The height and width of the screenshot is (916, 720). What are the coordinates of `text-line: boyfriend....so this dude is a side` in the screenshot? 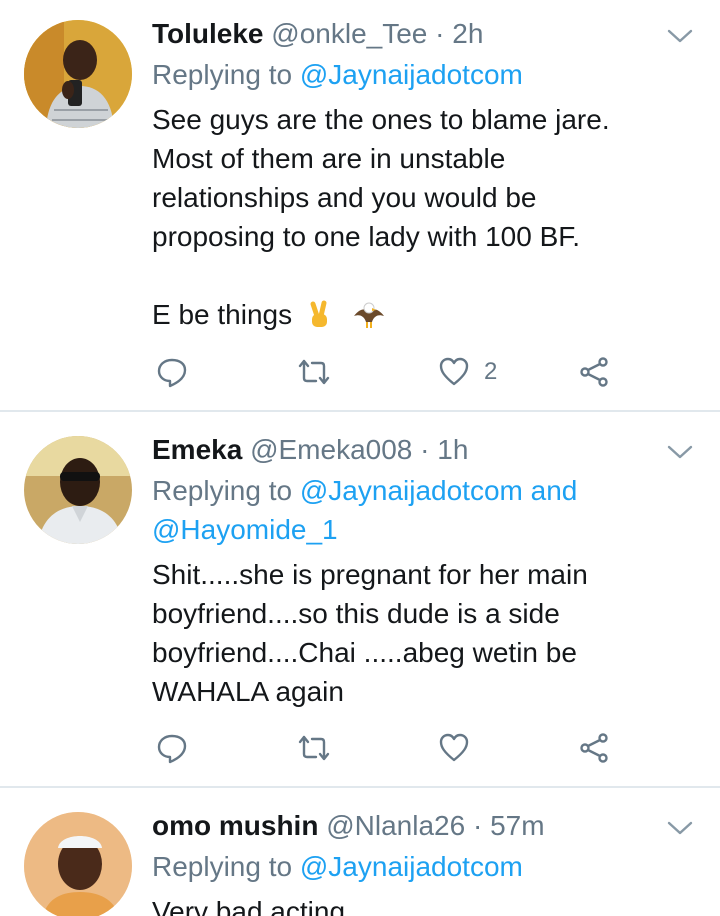 It's located at (356, 613).